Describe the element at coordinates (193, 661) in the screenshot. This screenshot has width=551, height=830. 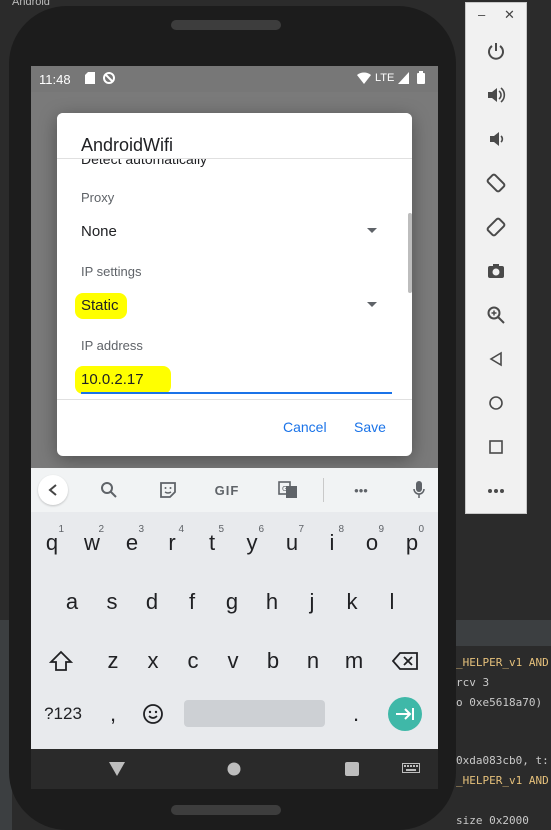
I see `key-c: c` at that location.